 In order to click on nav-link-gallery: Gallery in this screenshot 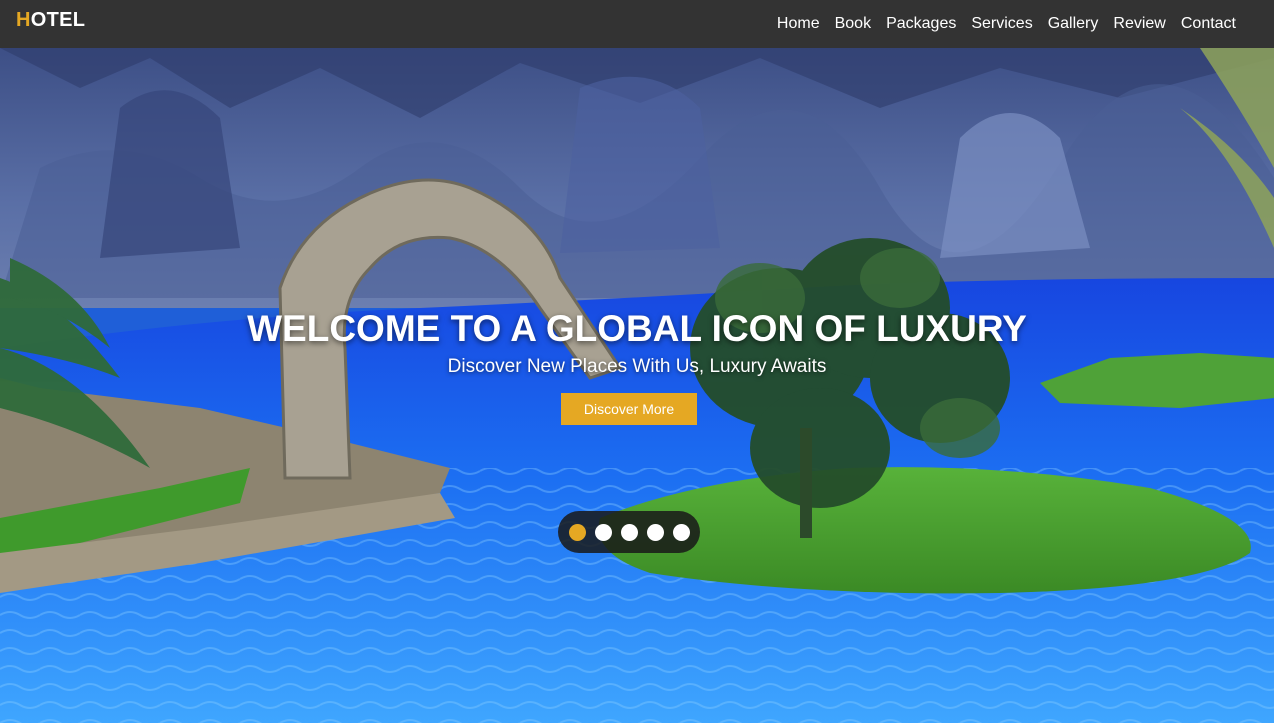, I will do `click(1073, 24)`.